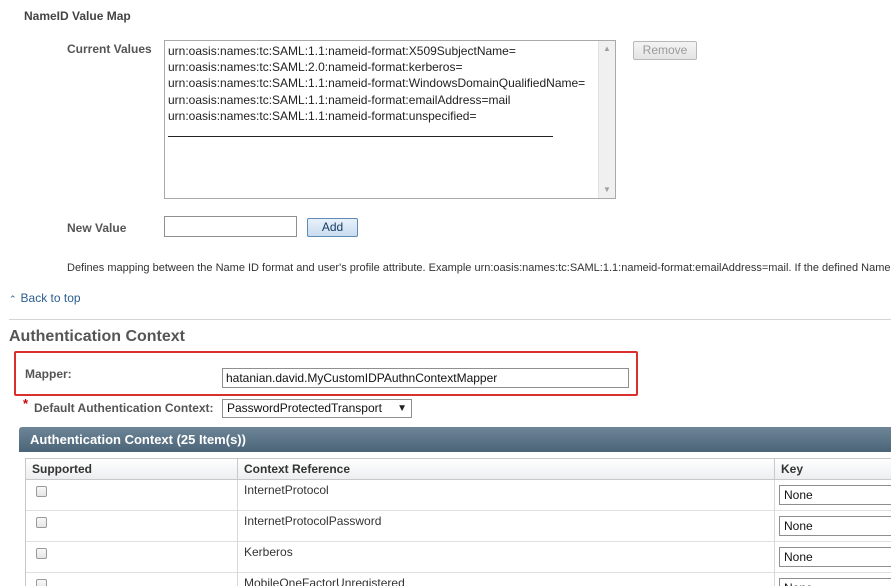  What do you see at coordinates (109, 49) in the screenshot?
I see `current-values-label: Current Values` at bounding box center [109, 49].